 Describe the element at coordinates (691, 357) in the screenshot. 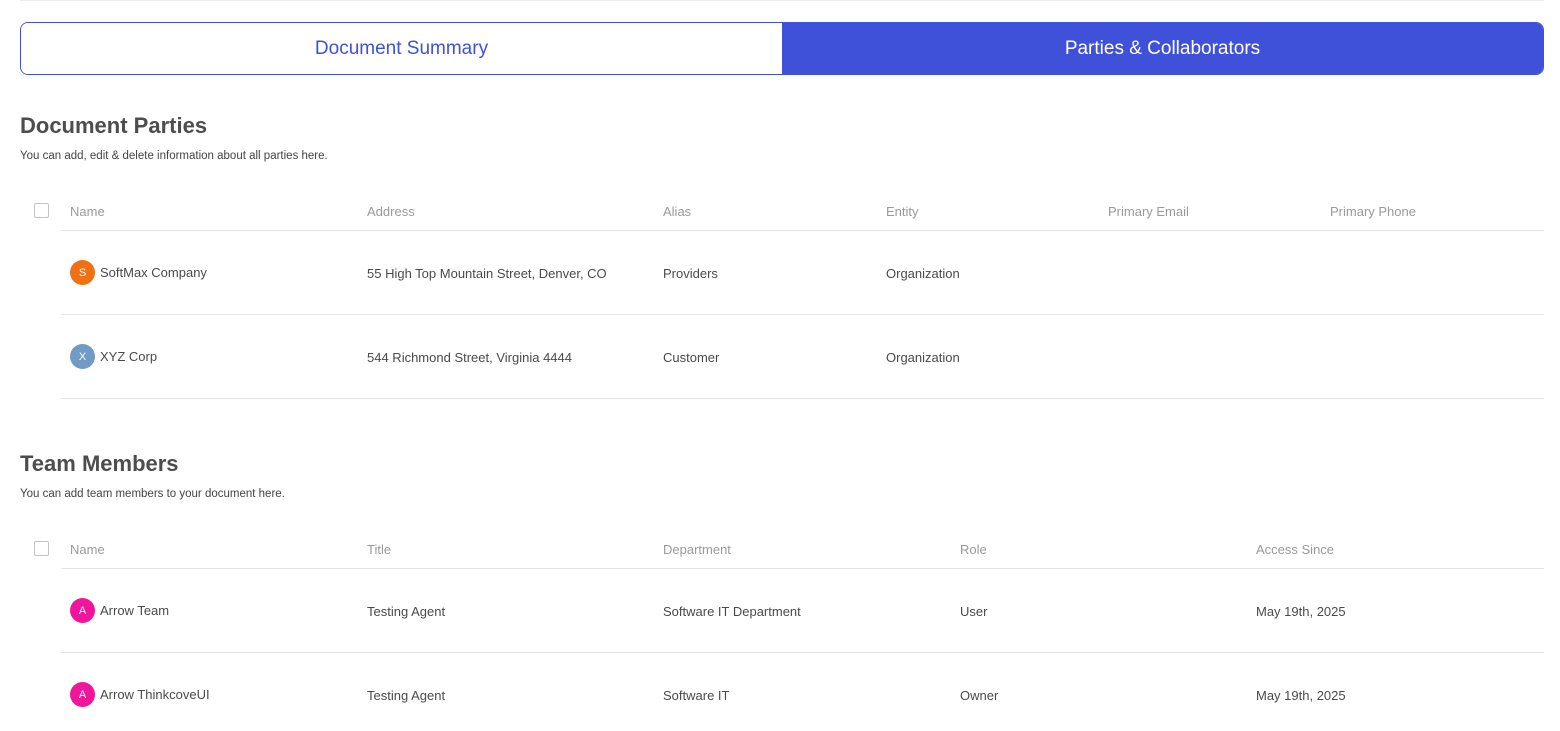

I see `party-alias: Customer` at that location.